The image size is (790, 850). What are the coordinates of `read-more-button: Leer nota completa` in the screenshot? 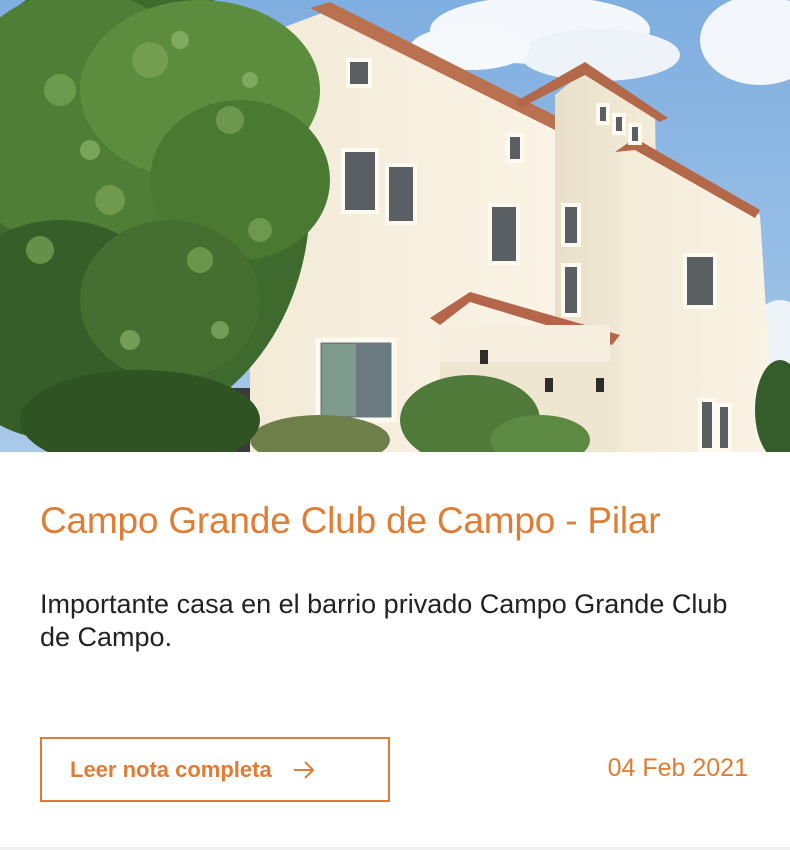 It's located at (215, 769).